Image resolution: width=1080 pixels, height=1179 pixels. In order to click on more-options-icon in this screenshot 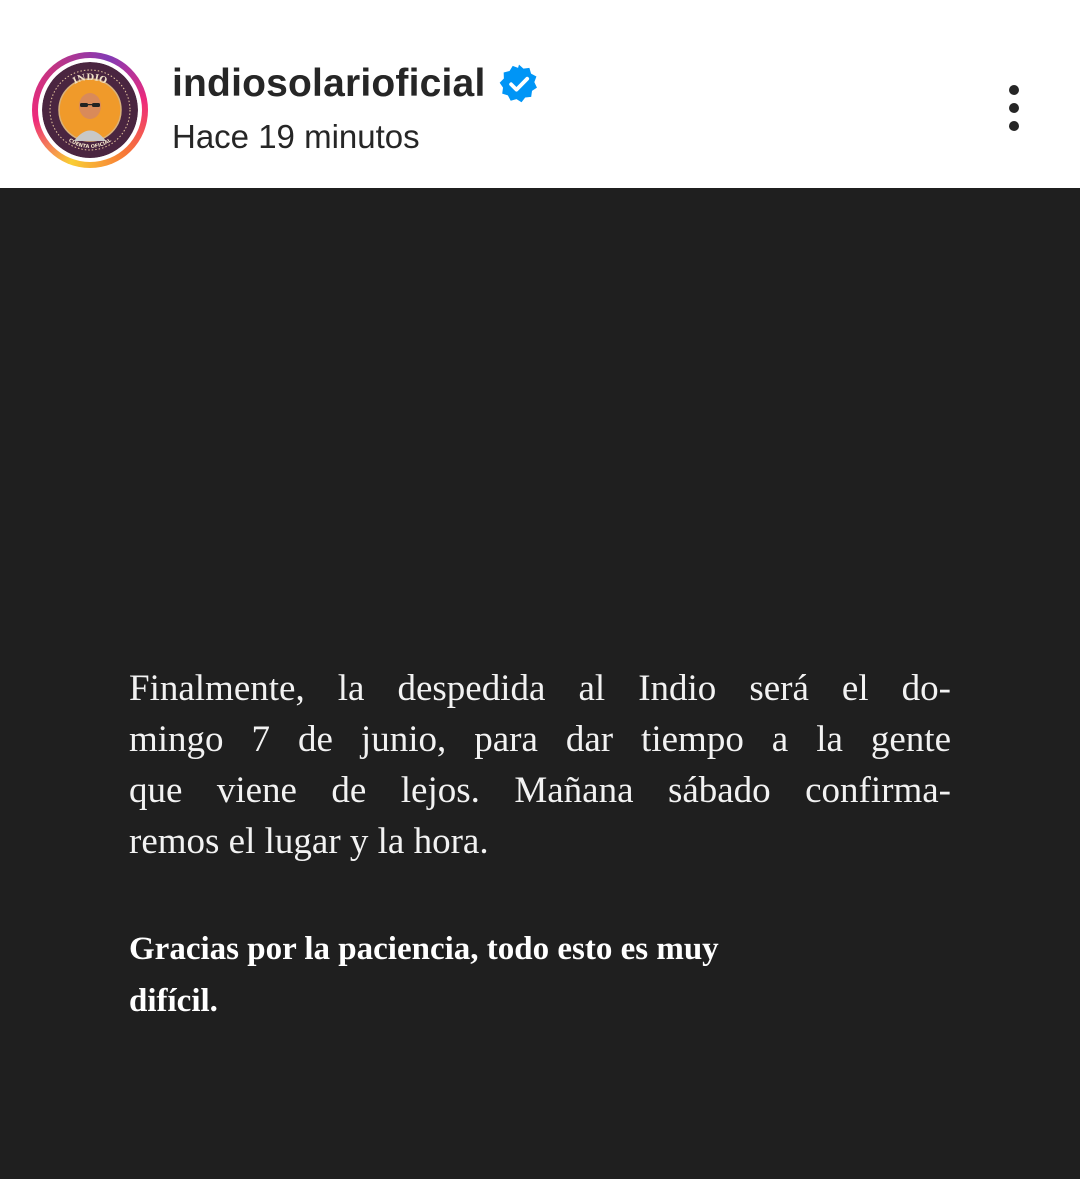, I will do `click(1014, 108)`.